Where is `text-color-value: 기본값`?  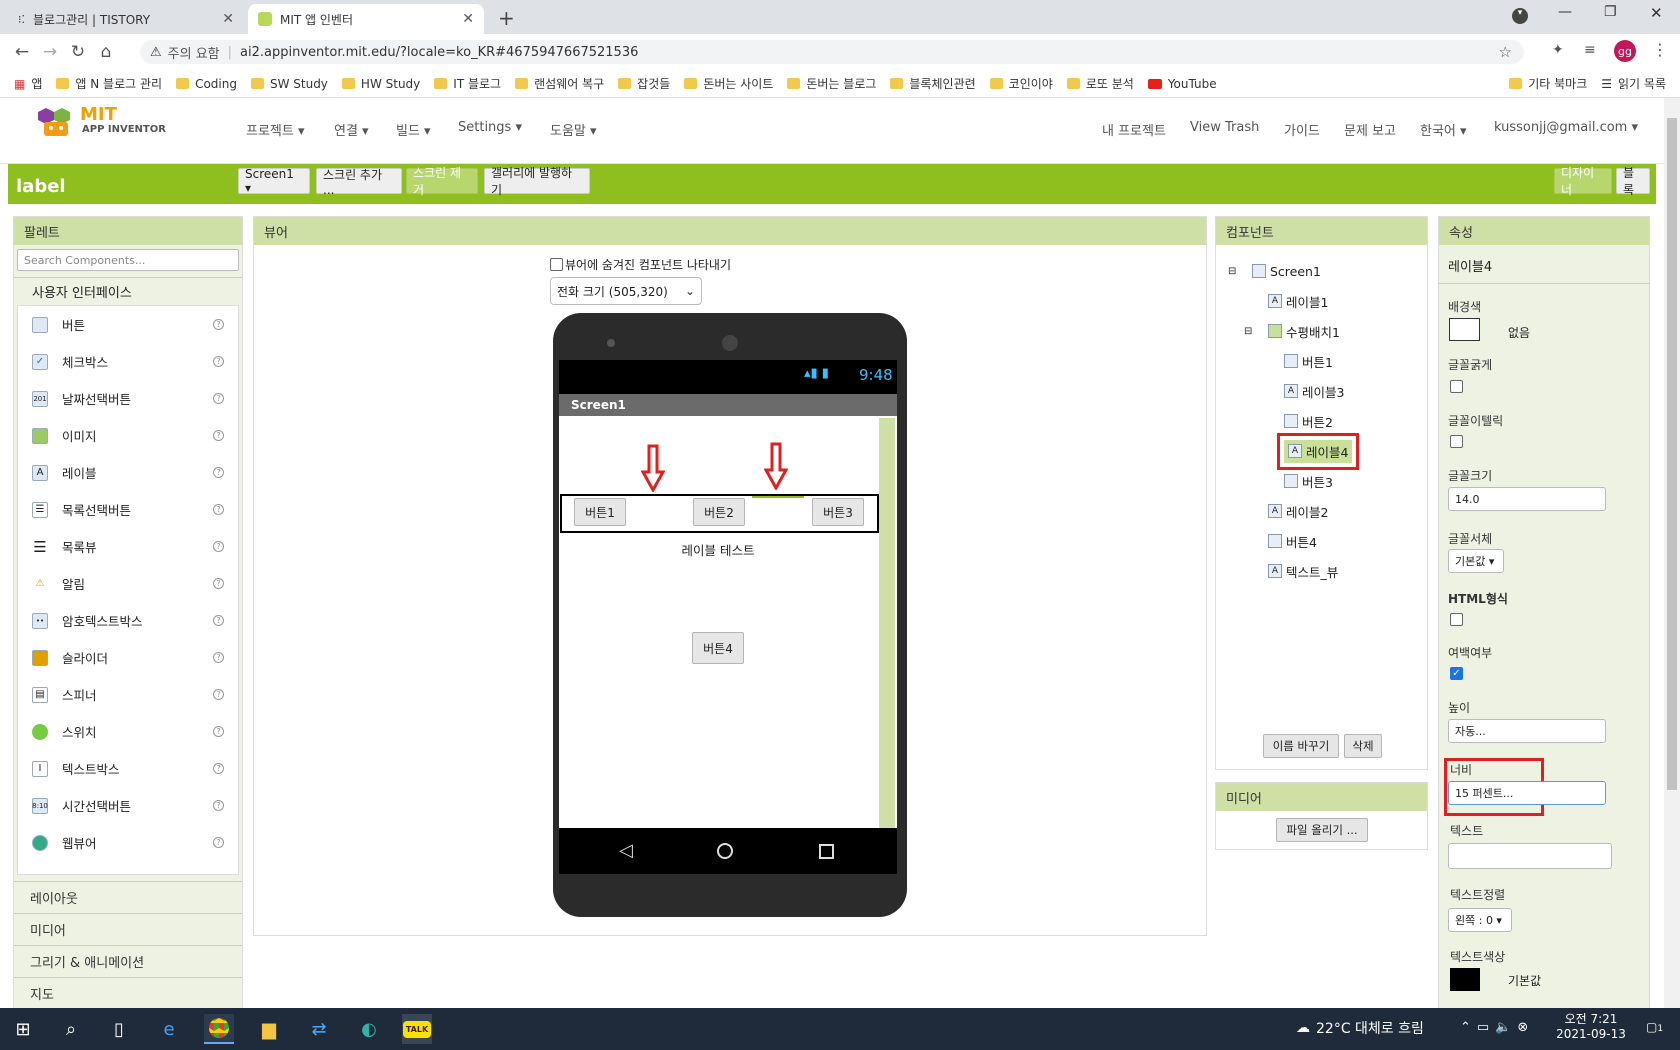 text-color-value: 기본값 is located at coordinates (1524, 980).